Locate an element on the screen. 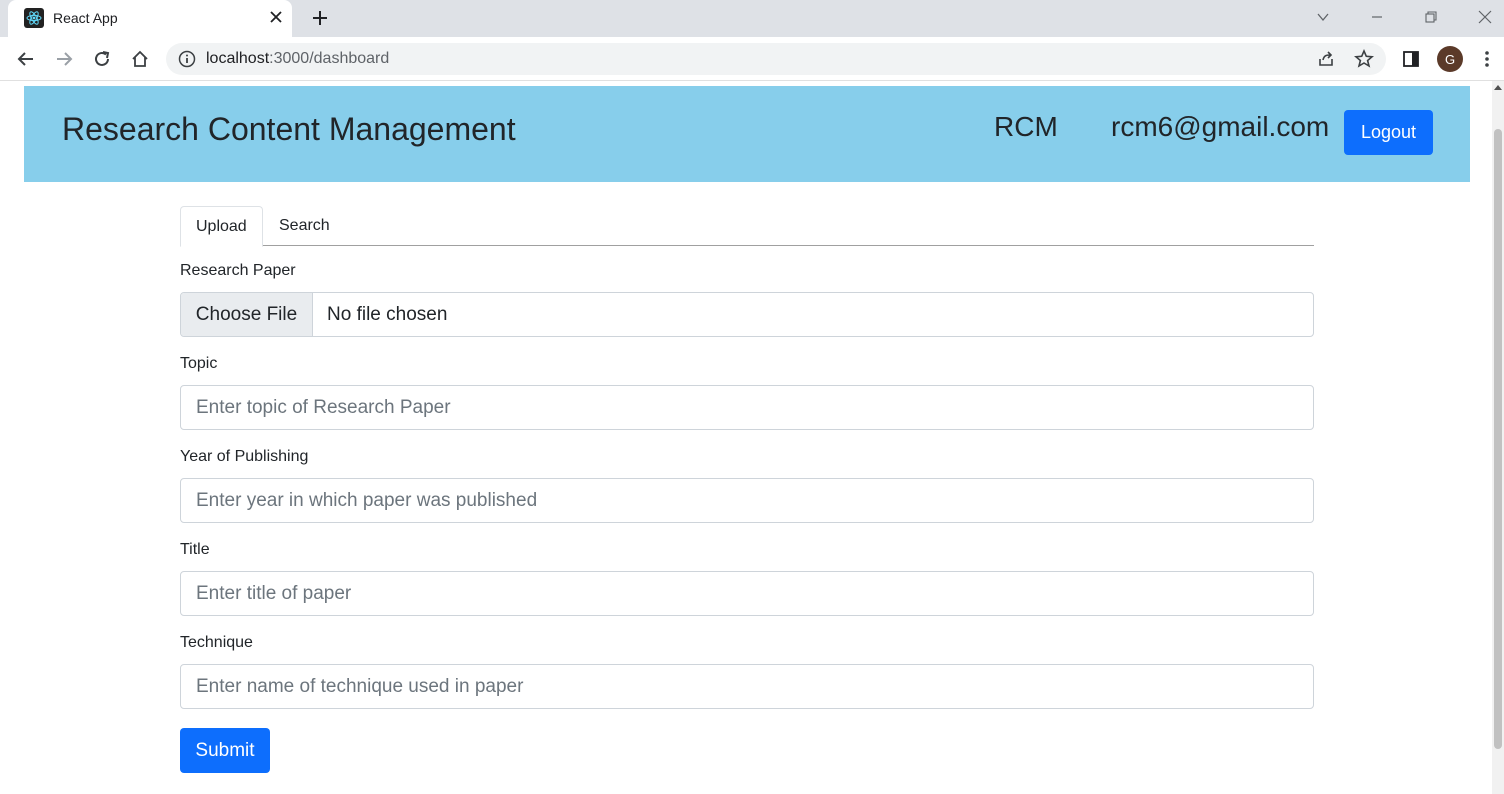 The image size is (1504, 794). topic-input is located at coordinates (747, 407).